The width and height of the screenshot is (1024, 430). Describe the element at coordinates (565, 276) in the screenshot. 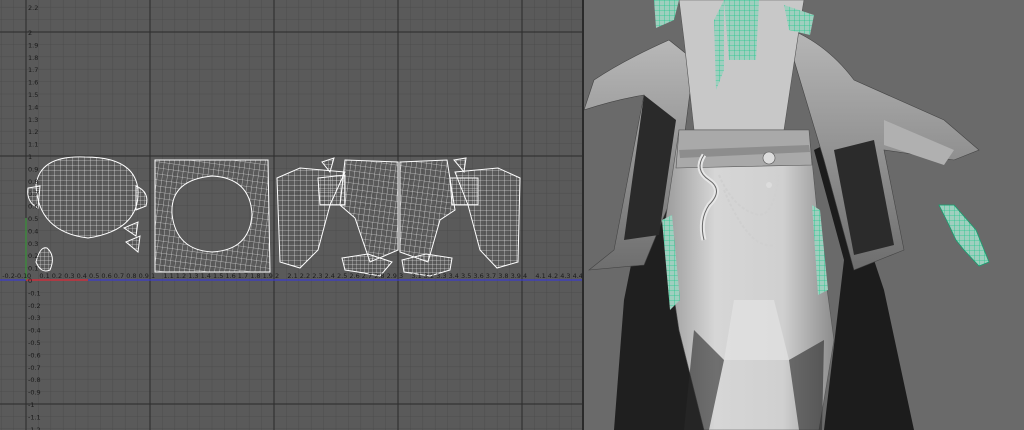

I see `u-tick-label: 4.3` at that location.